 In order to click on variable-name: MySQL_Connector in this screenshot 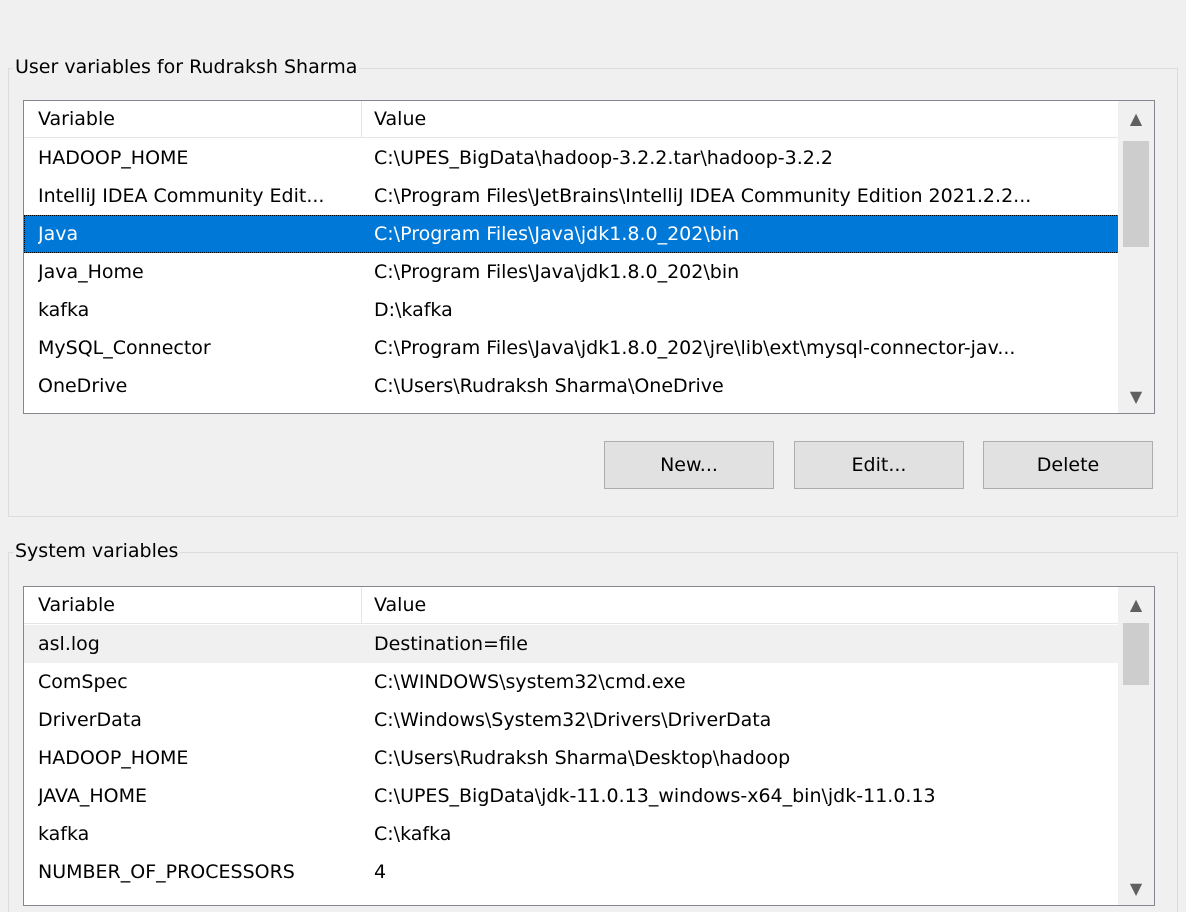, I will do `click(124, 348)`.